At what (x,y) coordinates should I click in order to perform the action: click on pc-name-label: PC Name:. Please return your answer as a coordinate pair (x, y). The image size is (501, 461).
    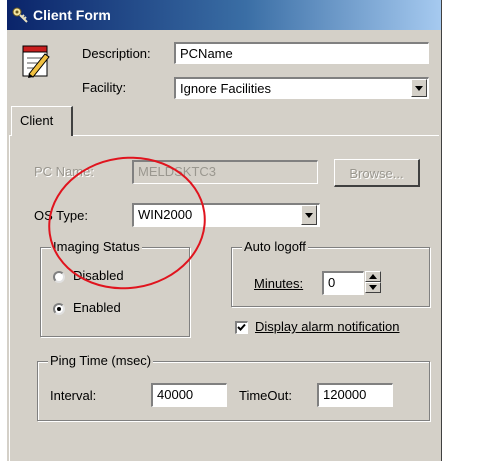
    Looking at the image, I should click on (64, 171).